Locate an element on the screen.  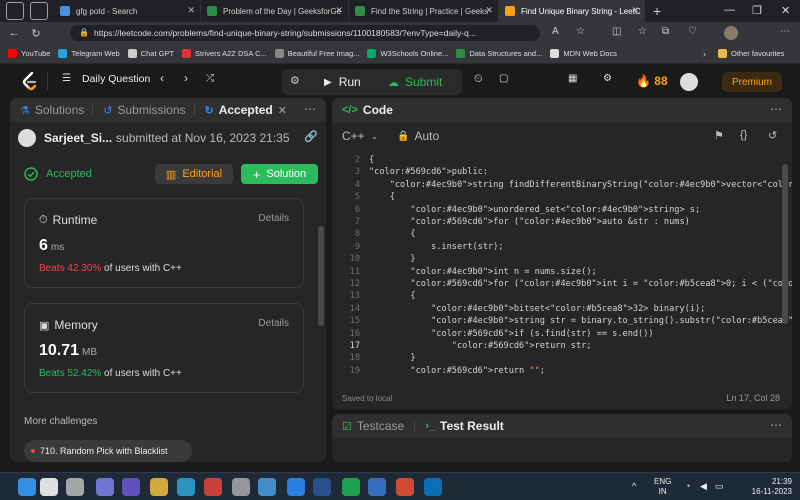
settings-icon is located at coordinates (241, 487).